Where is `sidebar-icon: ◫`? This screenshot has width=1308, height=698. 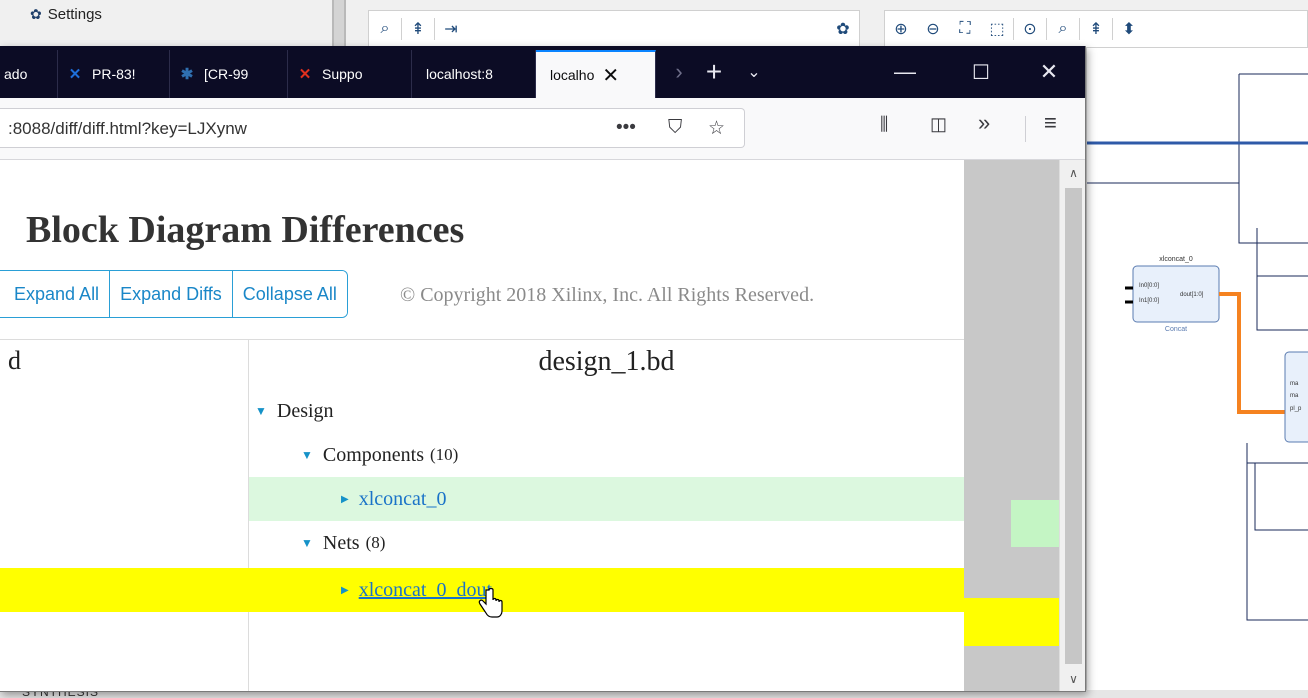 sidebar-icon: ◫ is located at coordinates (938, 124).